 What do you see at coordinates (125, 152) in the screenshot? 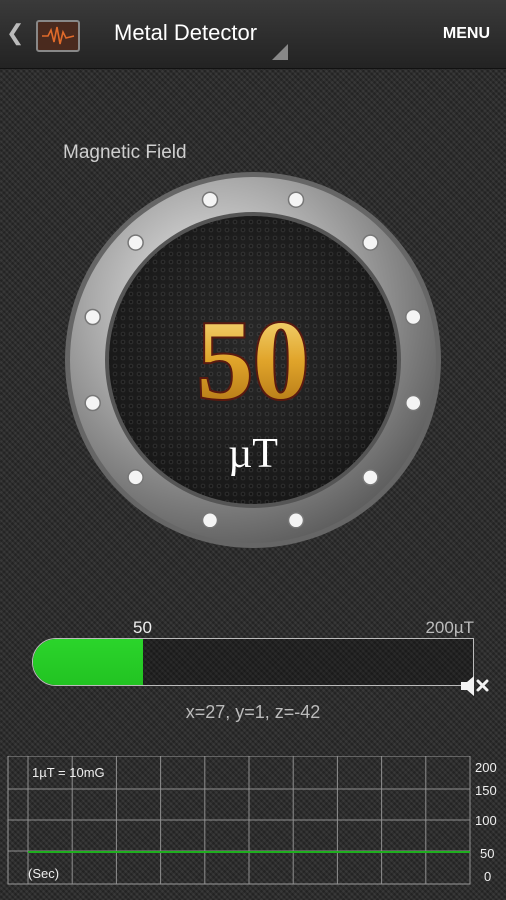
I see `magnetic-field-label: Magnetic Field` at bounding box center [125, 152].